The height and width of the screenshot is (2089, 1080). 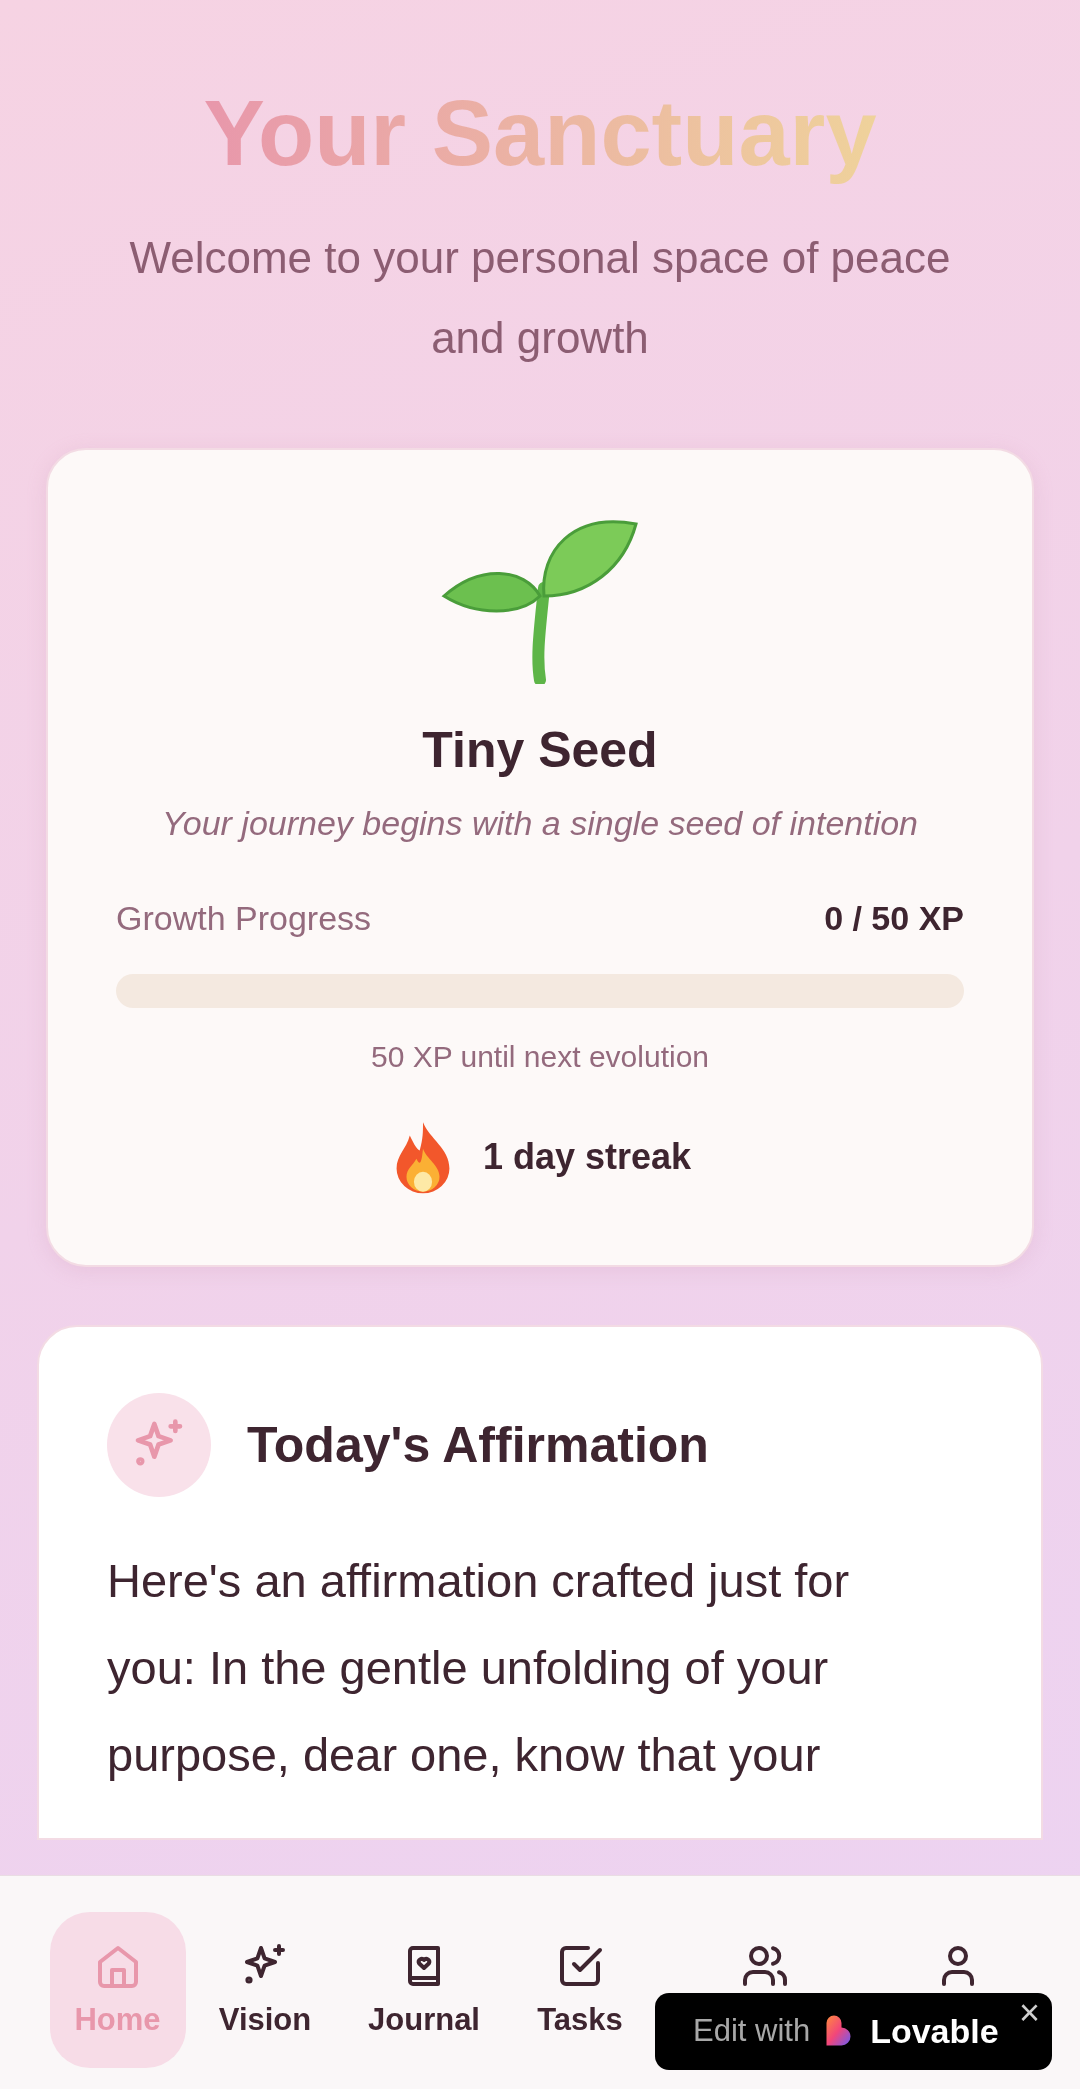 I want to click on progress-label: Growth Progress, so click(x=244, y=919).